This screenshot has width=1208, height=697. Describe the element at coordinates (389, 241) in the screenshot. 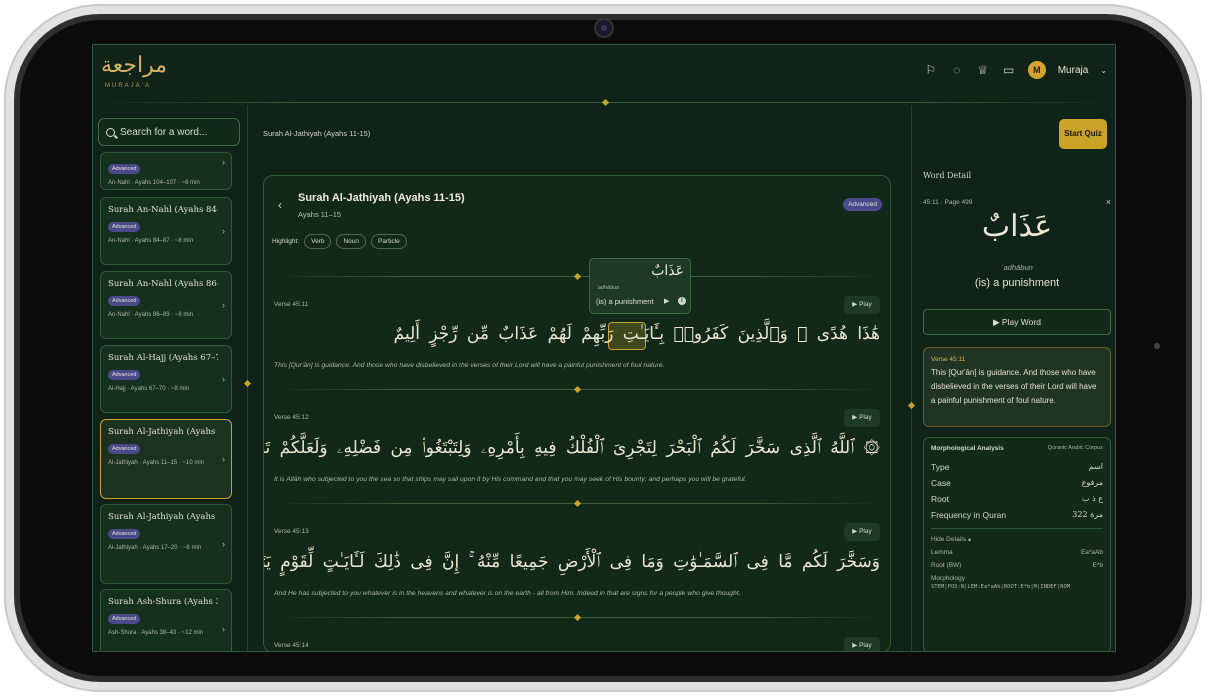

I see `chip-particle: Particle` at that location.